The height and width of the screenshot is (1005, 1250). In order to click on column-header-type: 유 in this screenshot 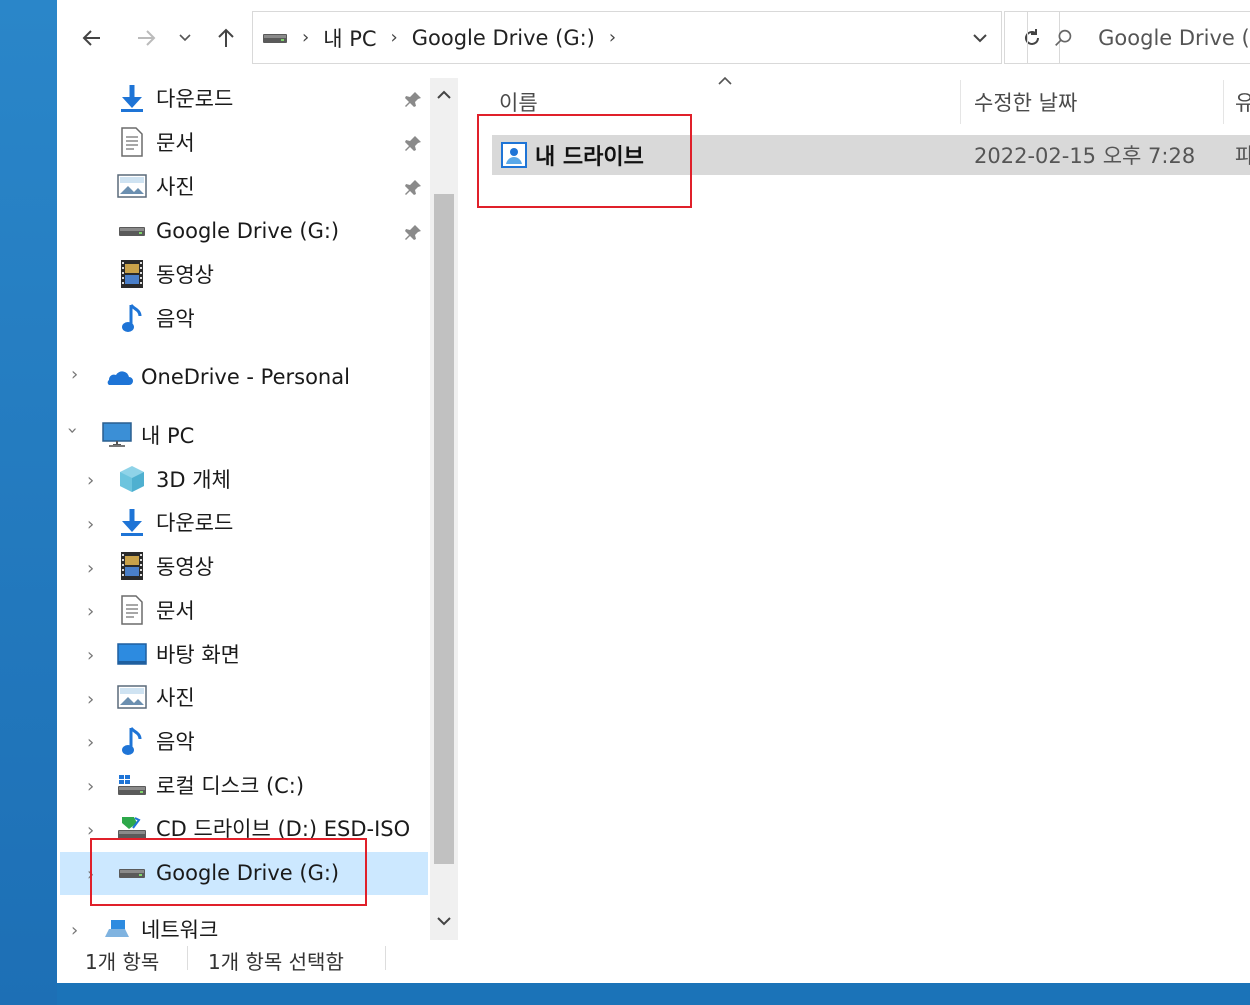, I will do `click(1242, 102)`.